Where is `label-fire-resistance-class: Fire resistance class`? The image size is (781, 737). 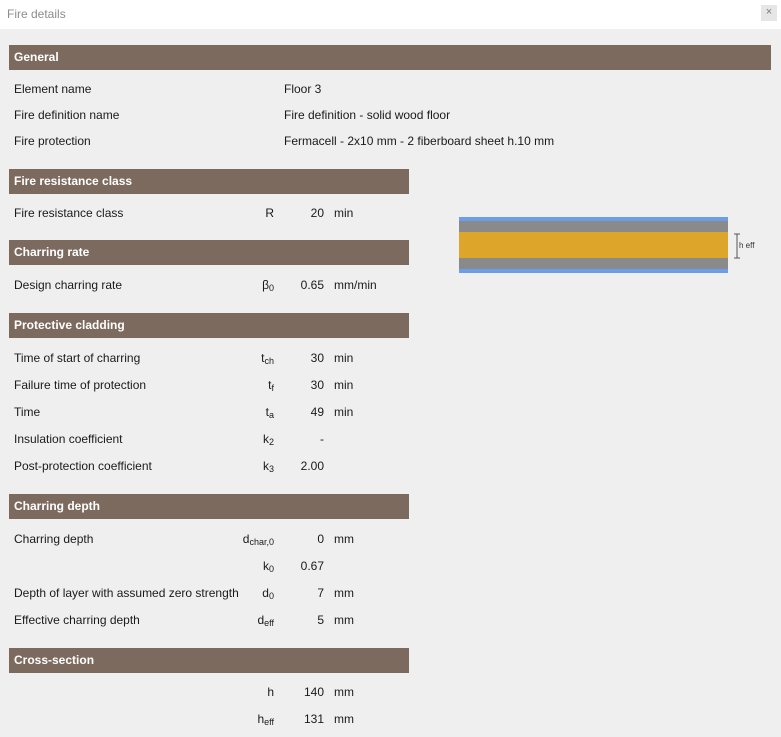
label-fire-resistance-class: Fire resistance class is located at coordinates (69, 213).